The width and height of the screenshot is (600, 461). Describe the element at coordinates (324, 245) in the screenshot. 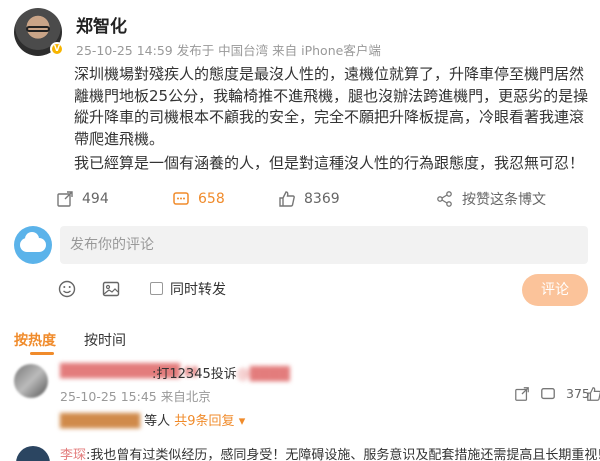

I see `comment-input: 发布你的评论` at that location.